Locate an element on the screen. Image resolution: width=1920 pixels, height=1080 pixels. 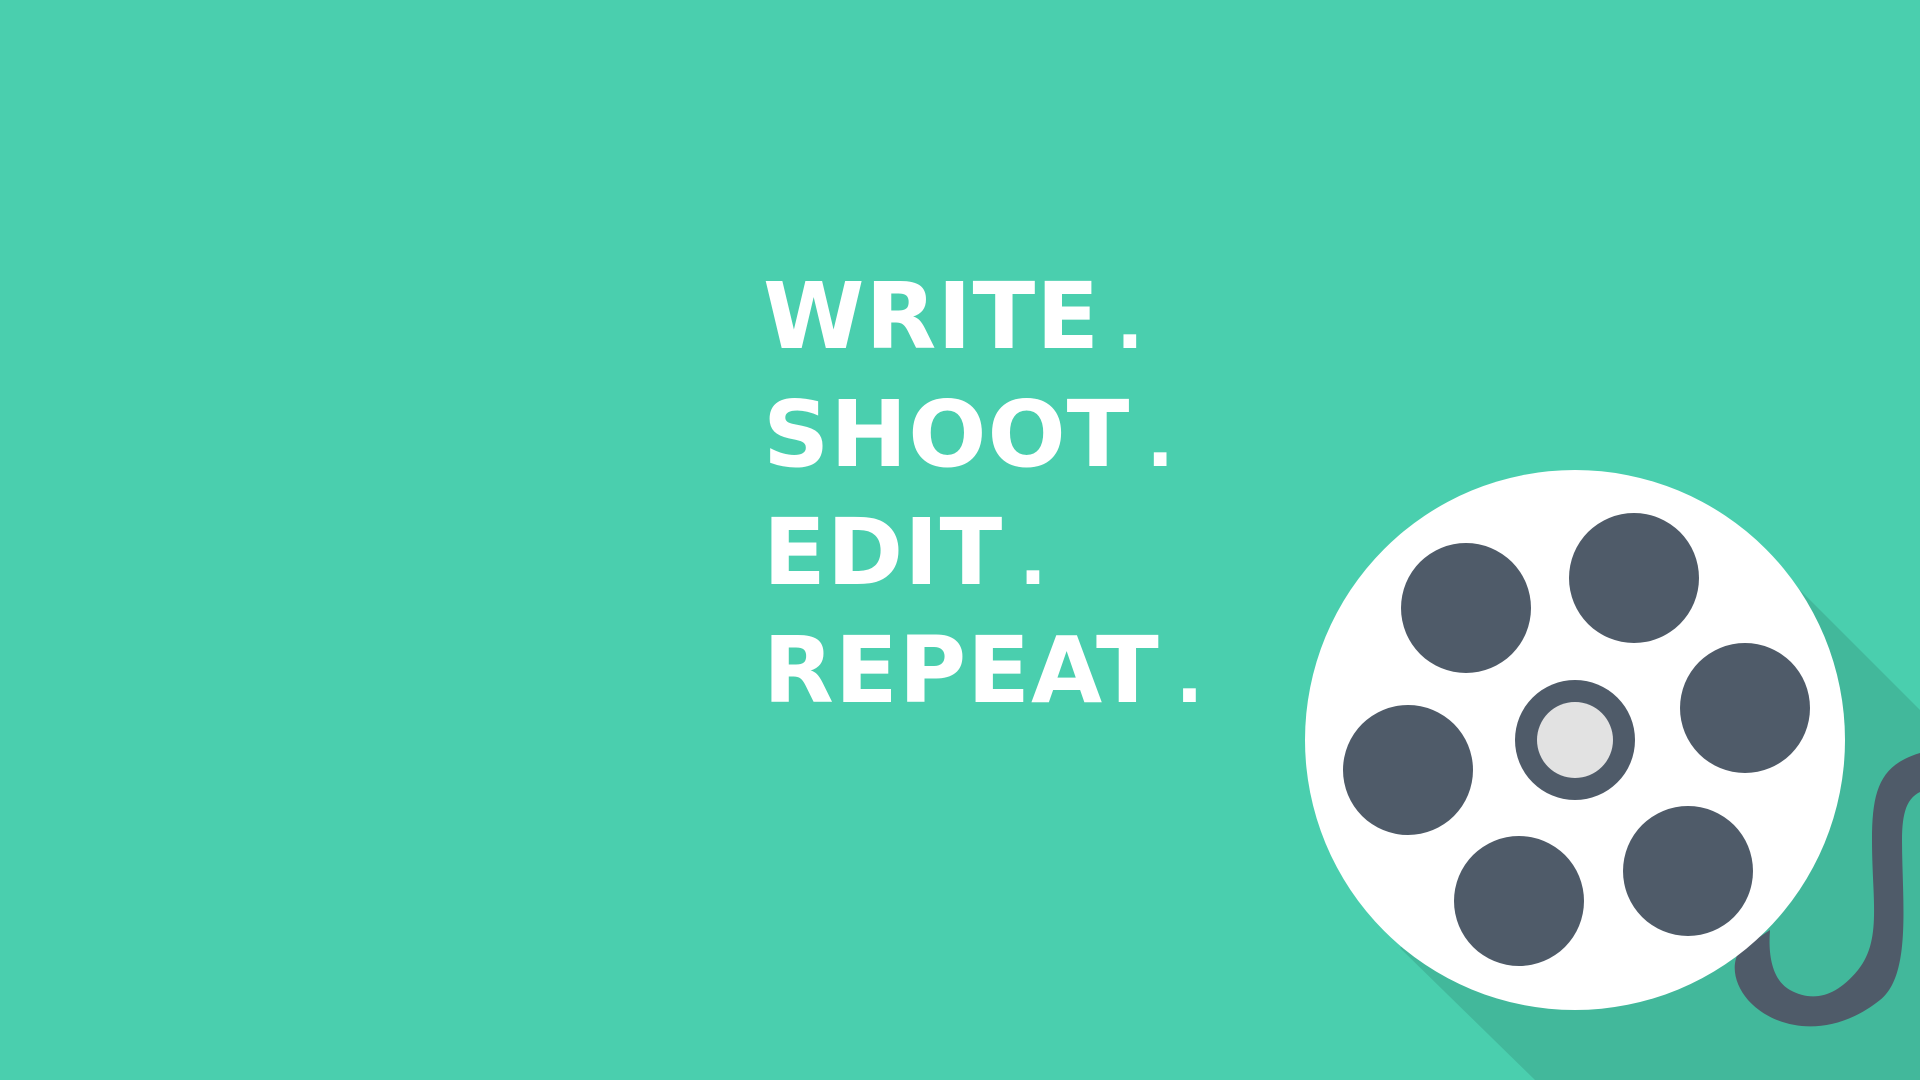
tagline: WRITE. SHOOT. EDIT. REPEAT. is located at coordinates (983, 494).